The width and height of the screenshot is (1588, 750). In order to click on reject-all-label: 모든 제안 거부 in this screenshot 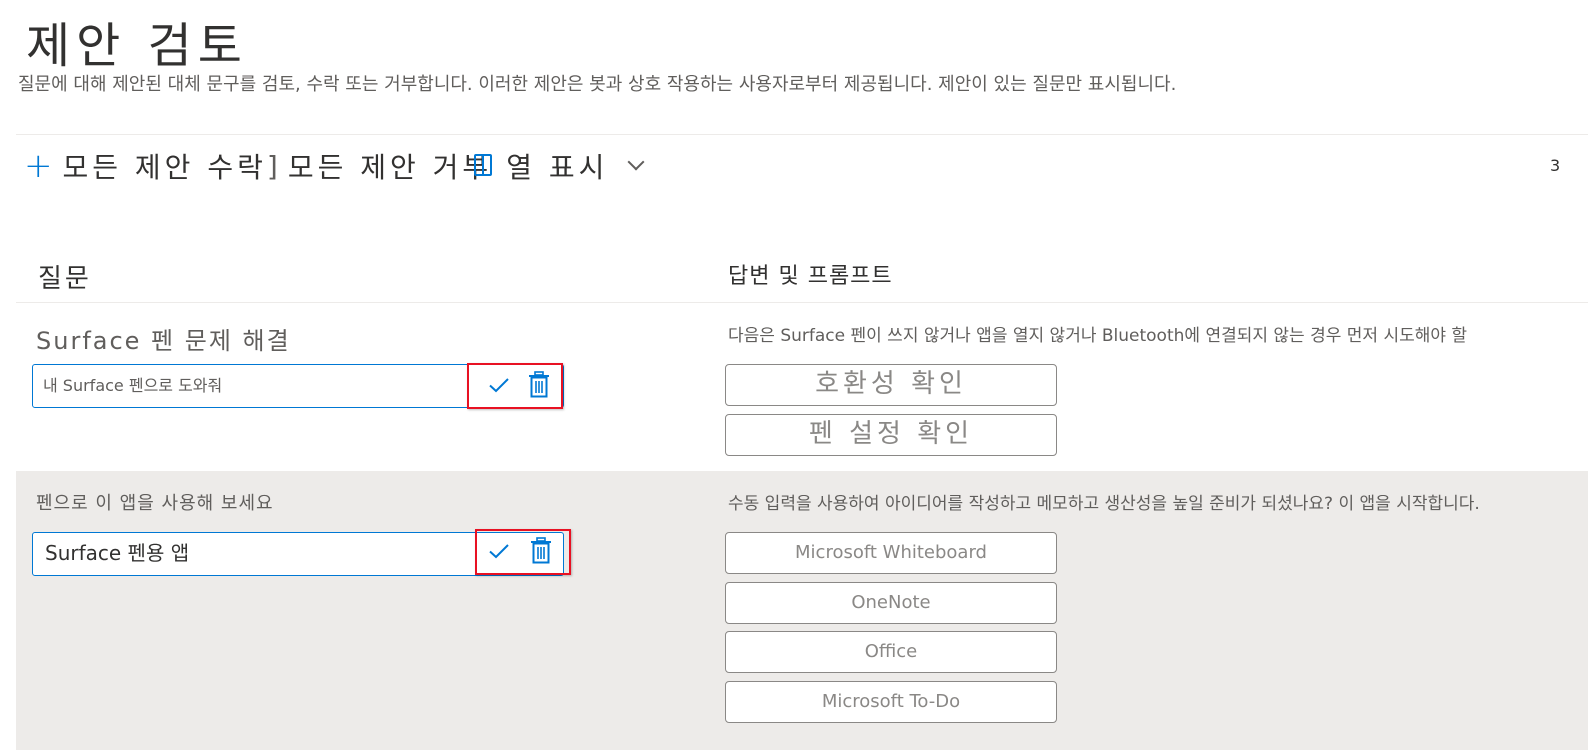, I will do `click(390, 167)`.